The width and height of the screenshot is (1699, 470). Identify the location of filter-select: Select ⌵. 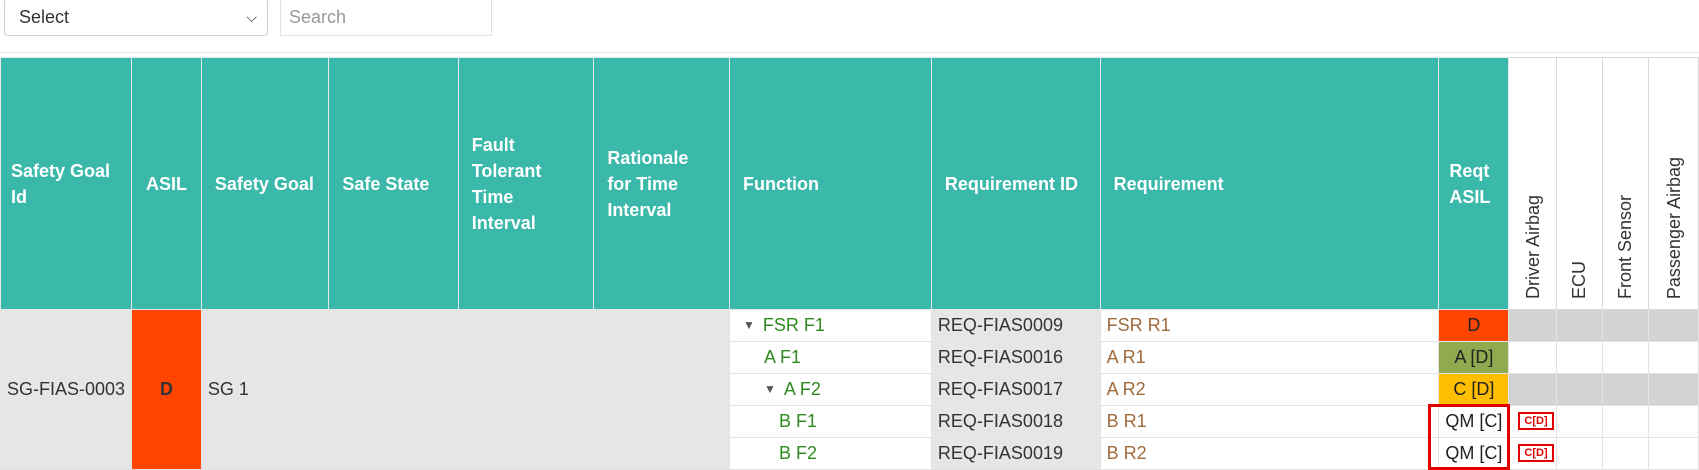
(136, 18).